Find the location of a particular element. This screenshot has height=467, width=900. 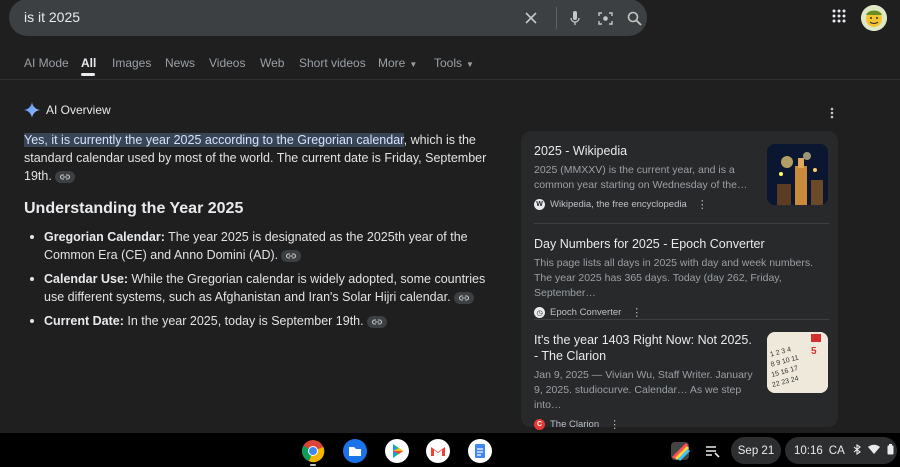

search-icon is located at coordinates (634, 18).